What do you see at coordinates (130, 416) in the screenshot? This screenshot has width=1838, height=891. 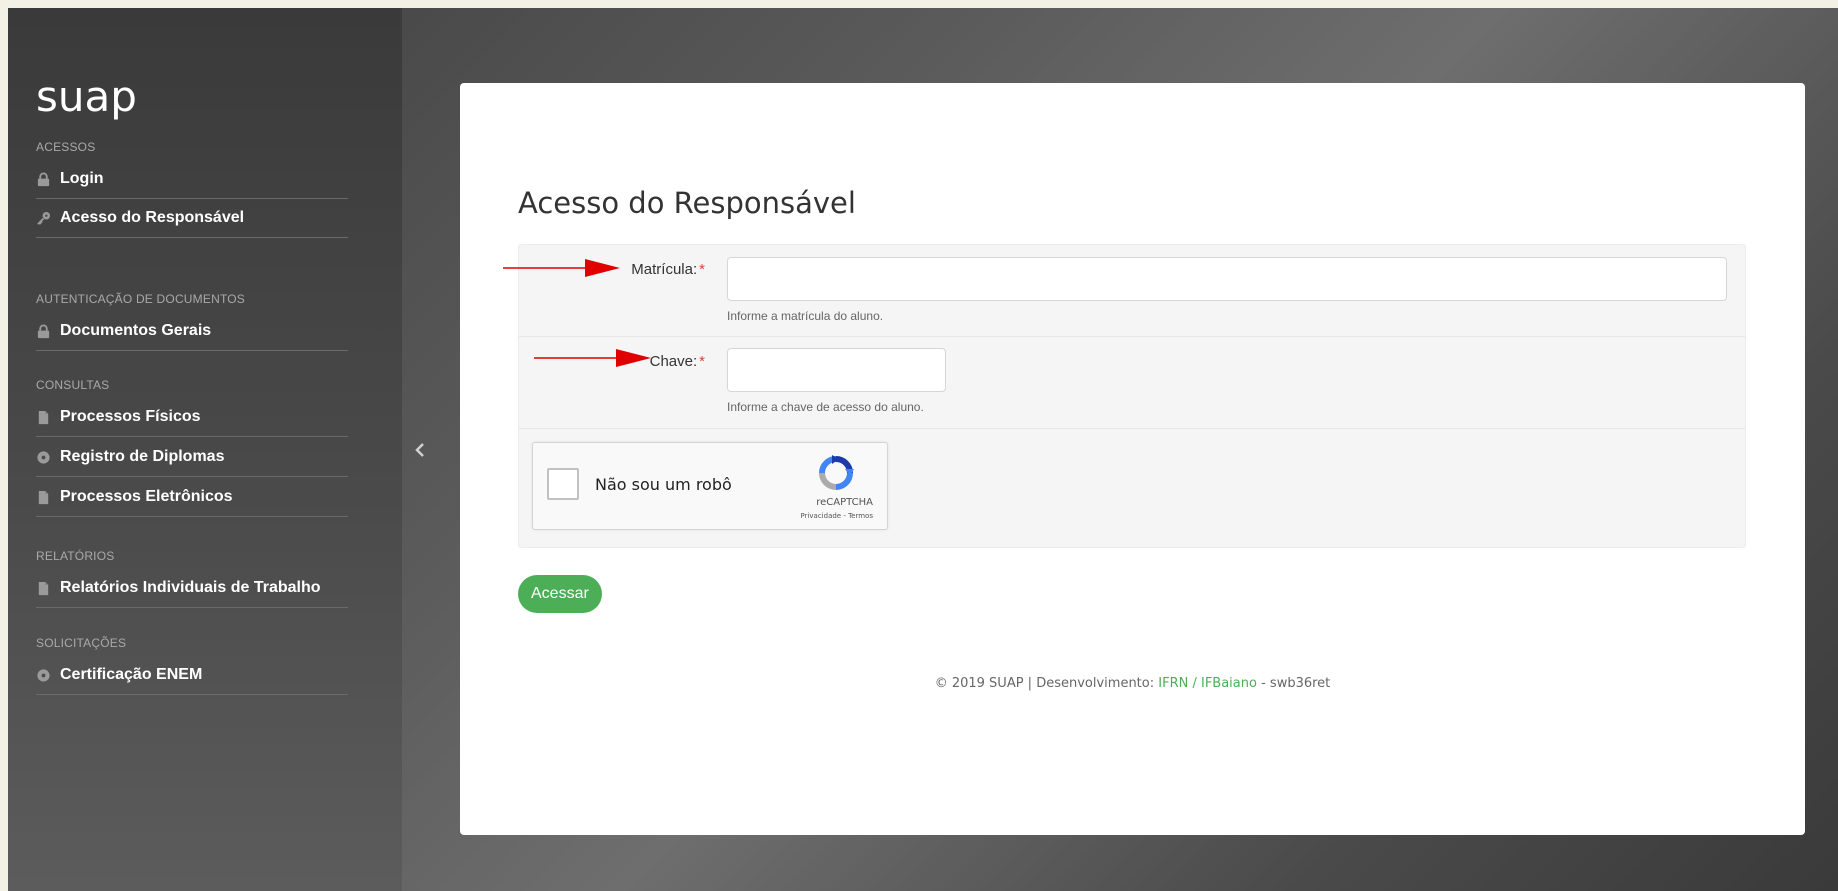 I see `sidebar-item-label: Processos Físicos` at bounding box center [130, 416].